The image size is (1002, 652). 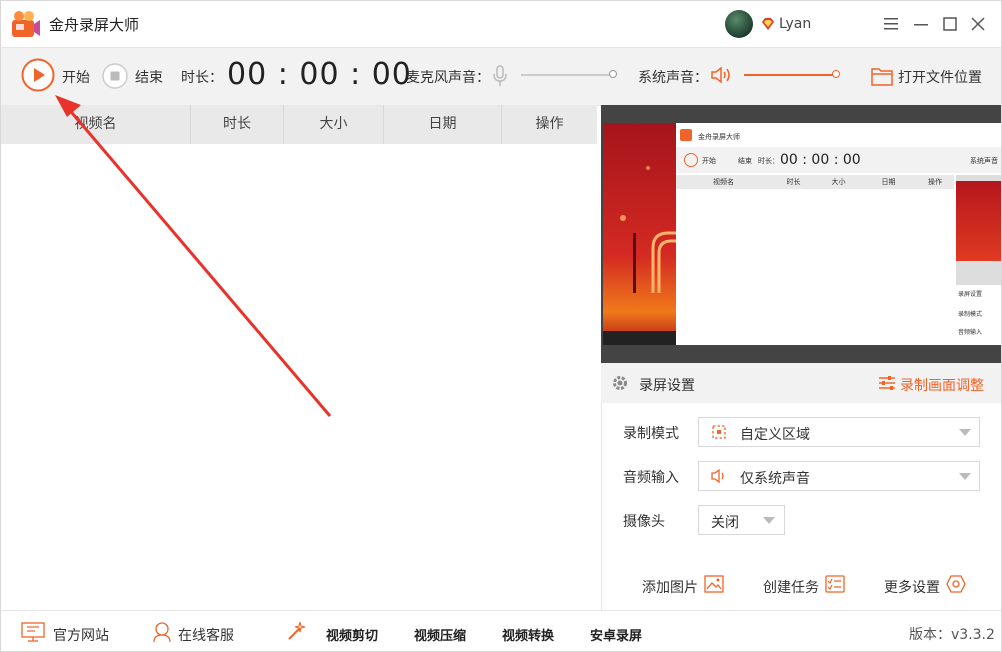 I want to click on adjust-frame-button: 录制画面调整, so click(x=942, y=385).